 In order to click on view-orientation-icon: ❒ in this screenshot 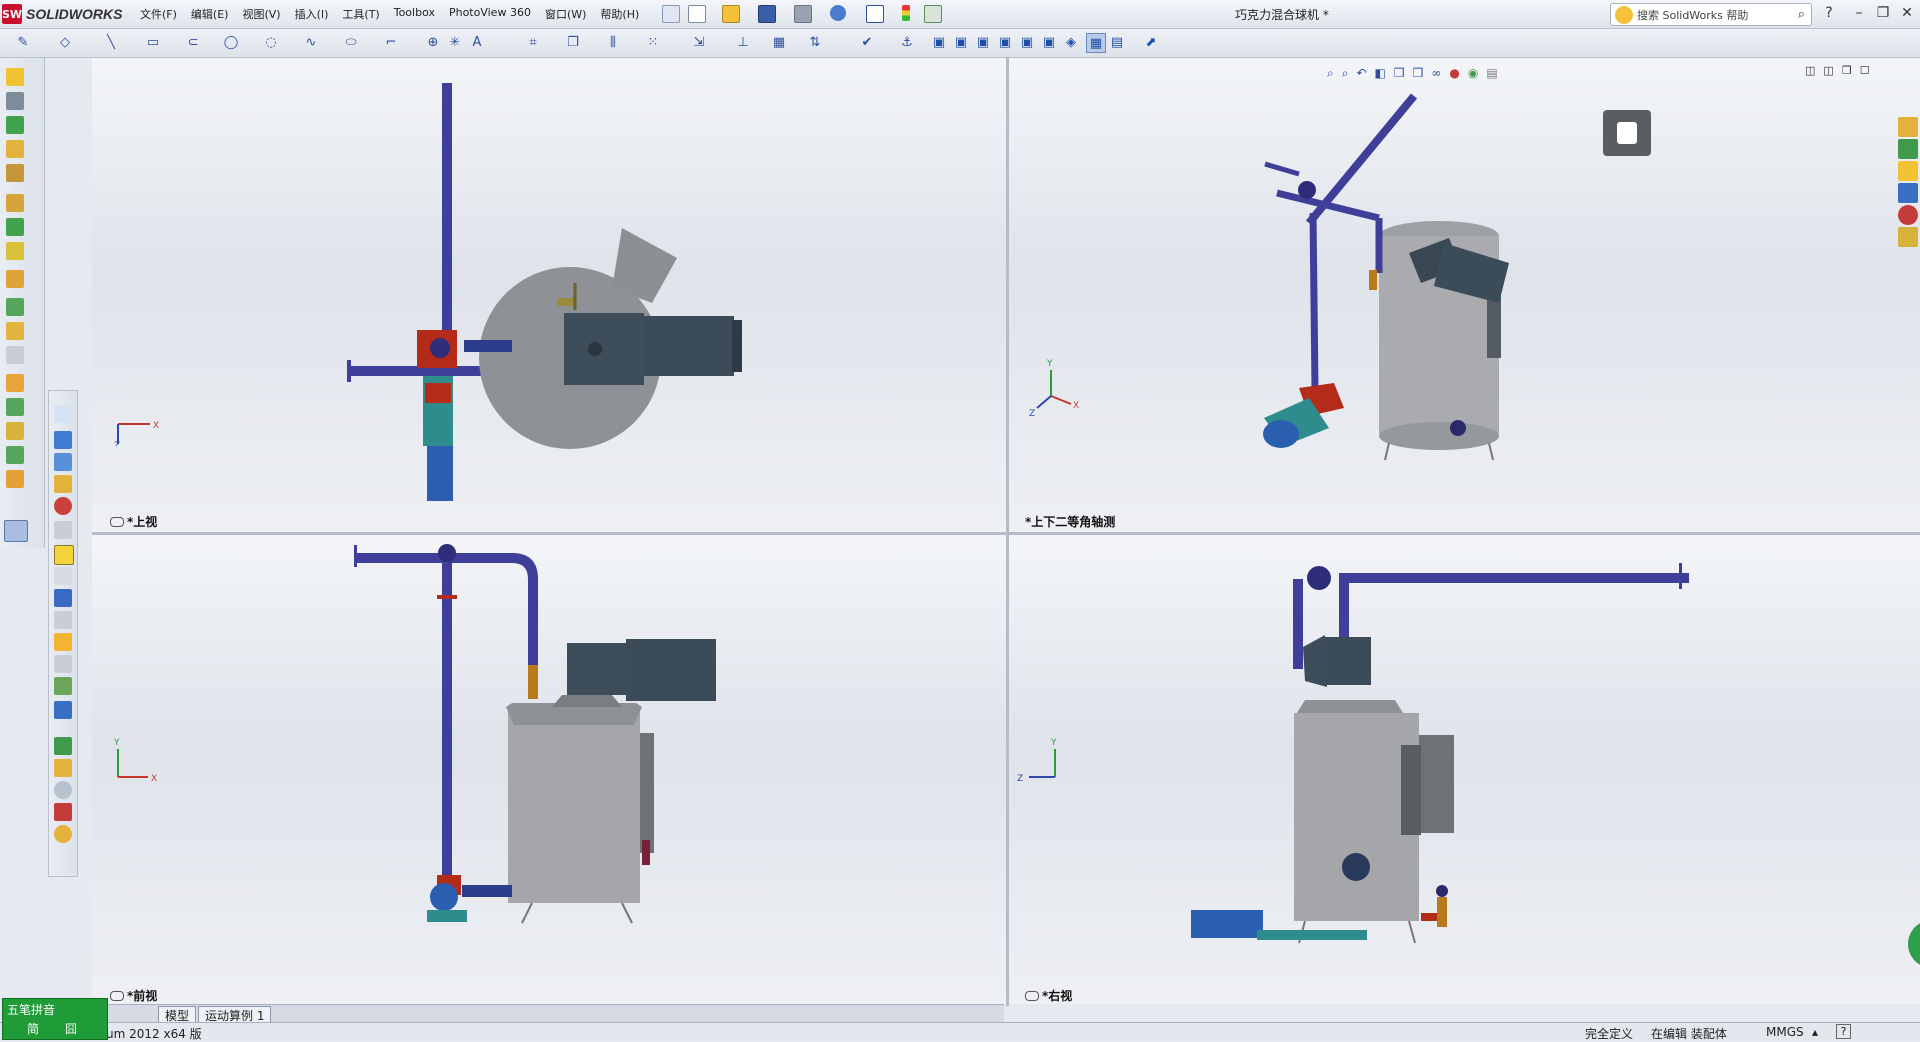, I will do `click(1399, 73)`.